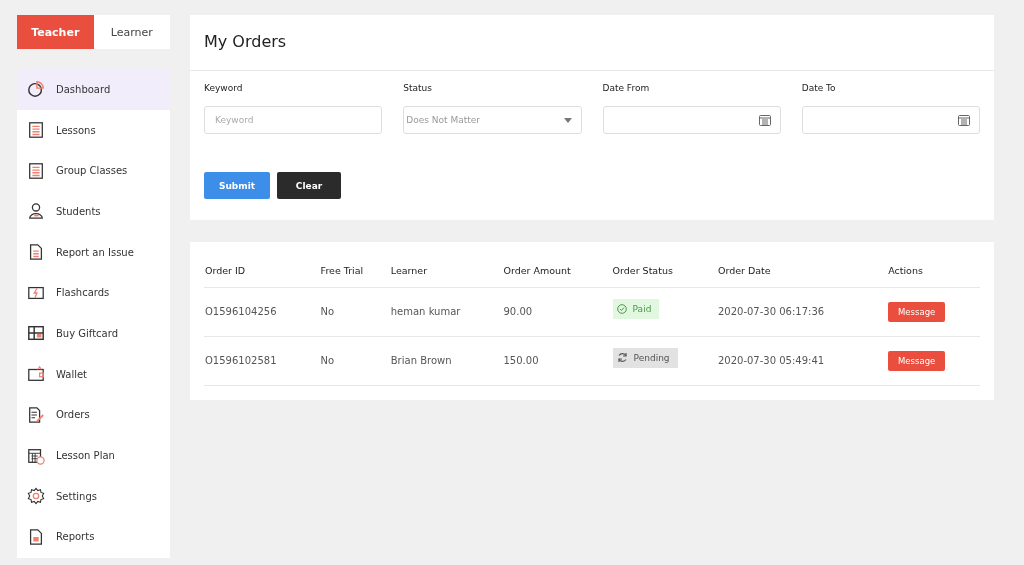  What do you see at coordinates (664, 270) in the screenshot?
I see `column-header: Order Status` at bounding box center [664, 270].